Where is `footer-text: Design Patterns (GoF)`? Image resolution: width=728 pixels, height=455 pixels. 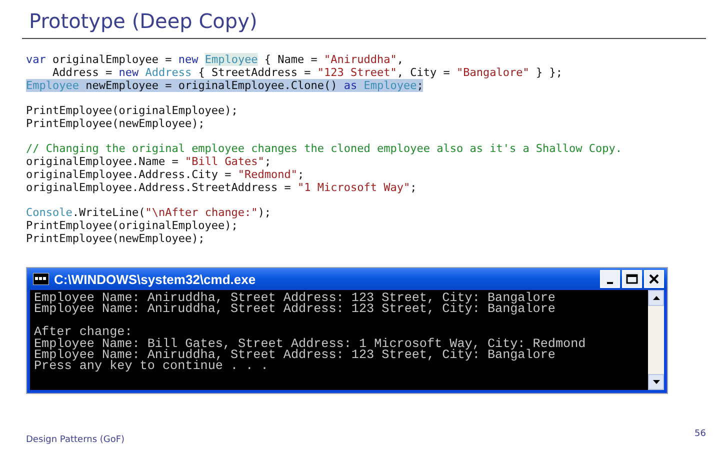 footer-text: Design Patterns (GoF) is located at coordinates (75, 440).